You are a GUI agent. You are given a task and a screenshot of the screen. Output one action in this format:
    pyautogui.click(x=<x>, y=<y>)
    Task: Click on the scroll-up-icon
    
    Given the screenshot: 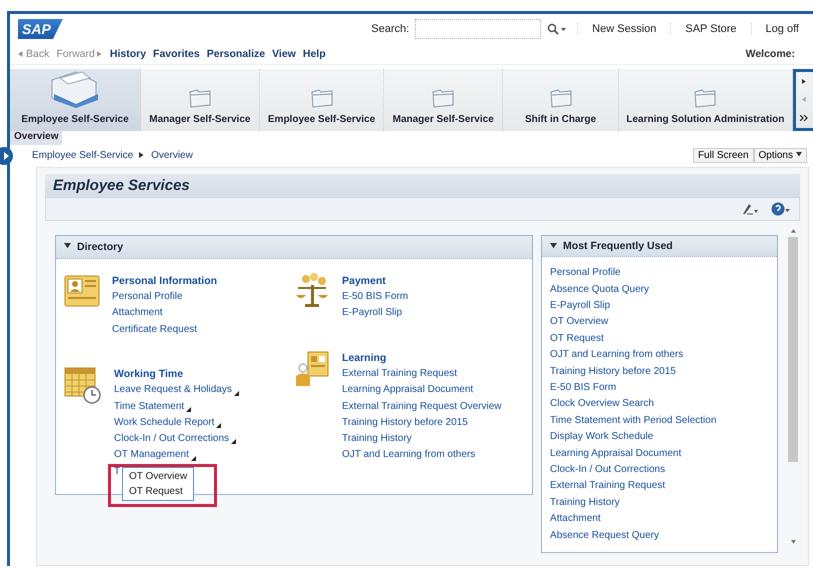 What is the action you would take?
    pyautogui.click(x=793, y=231)
    